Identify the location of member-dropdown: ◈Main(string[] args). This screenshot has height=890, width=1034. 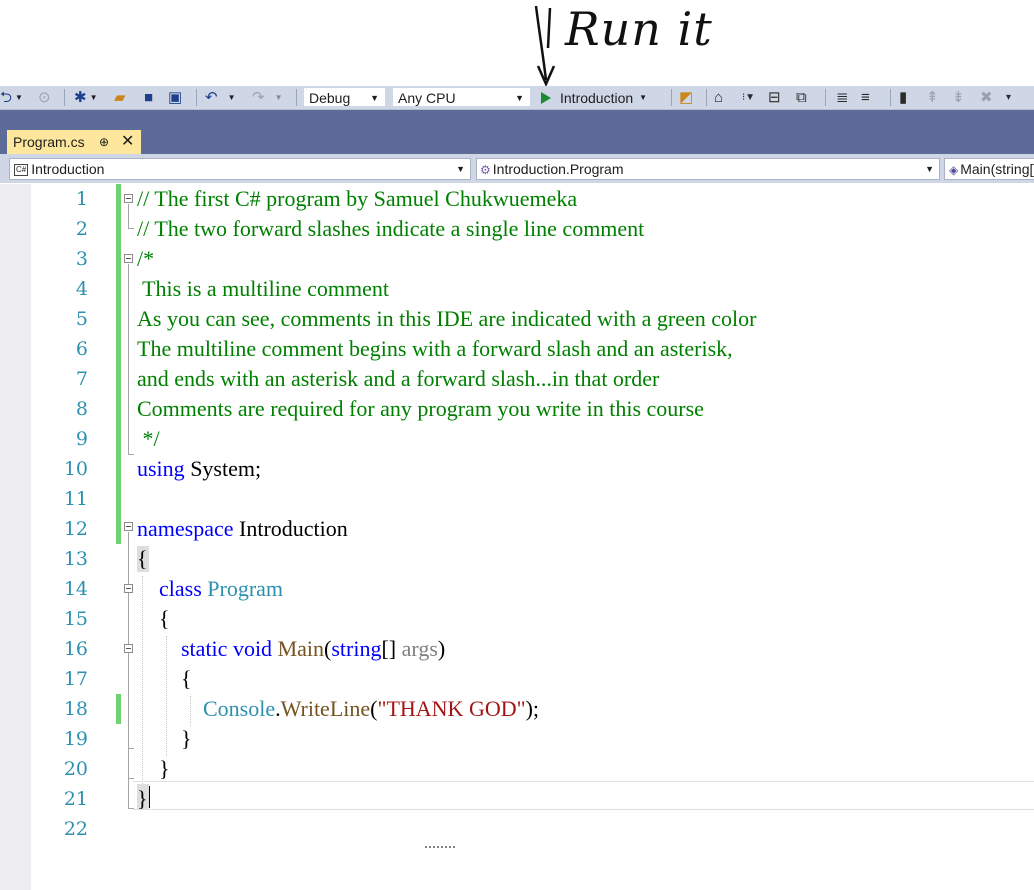
(989, 169).